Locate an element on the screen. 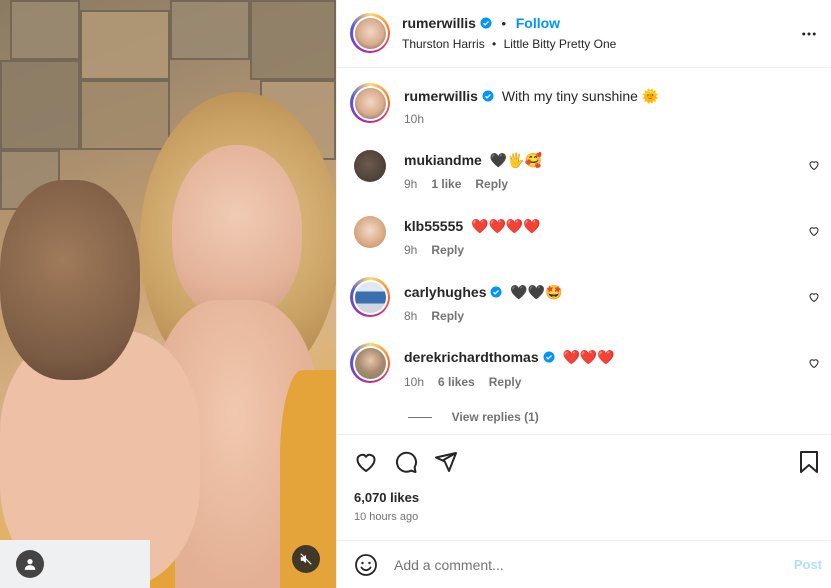  caption: rumerwillis With my tiny sunshine 🌞 10h is located at coordinates (584, 105).